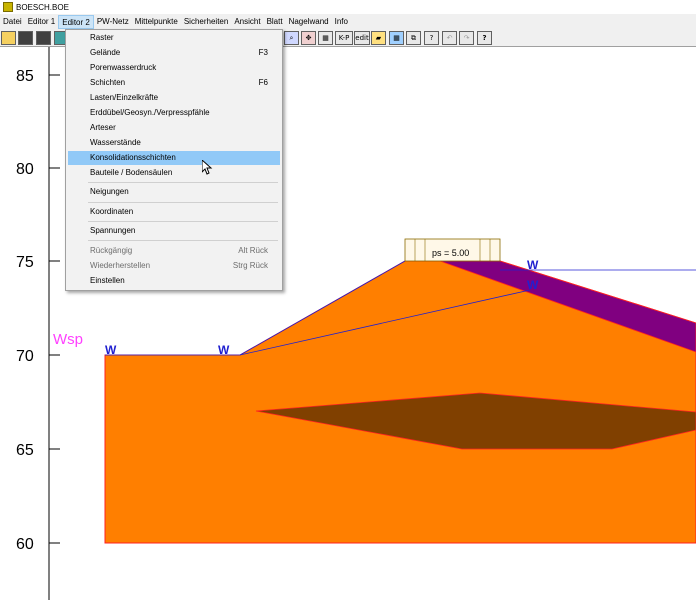  I want to click on menu-item-erdduebel: Erddübel/Geosyn./Verpresspfähle, so click(174, 113).